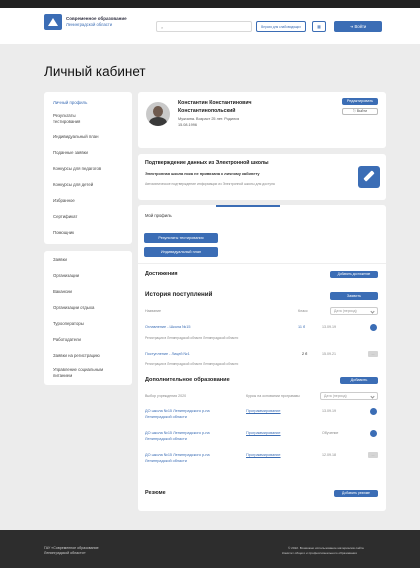 The width and height of the screenshot is (420, 568). I want to click on edit-profile-button: Редактировать, so click(360, 101).